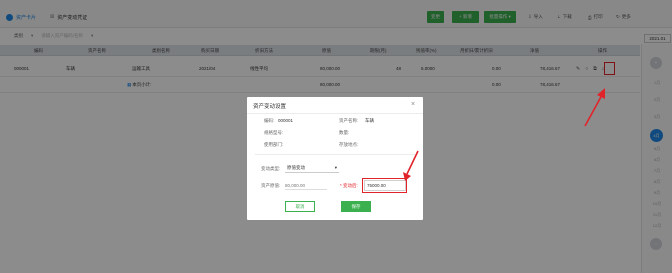 The height and width of the screenshot is (273, 672). Describe the element at coordinates (274, 132) in the screenshot. I see `spec-label: 规格型号:` at that location.